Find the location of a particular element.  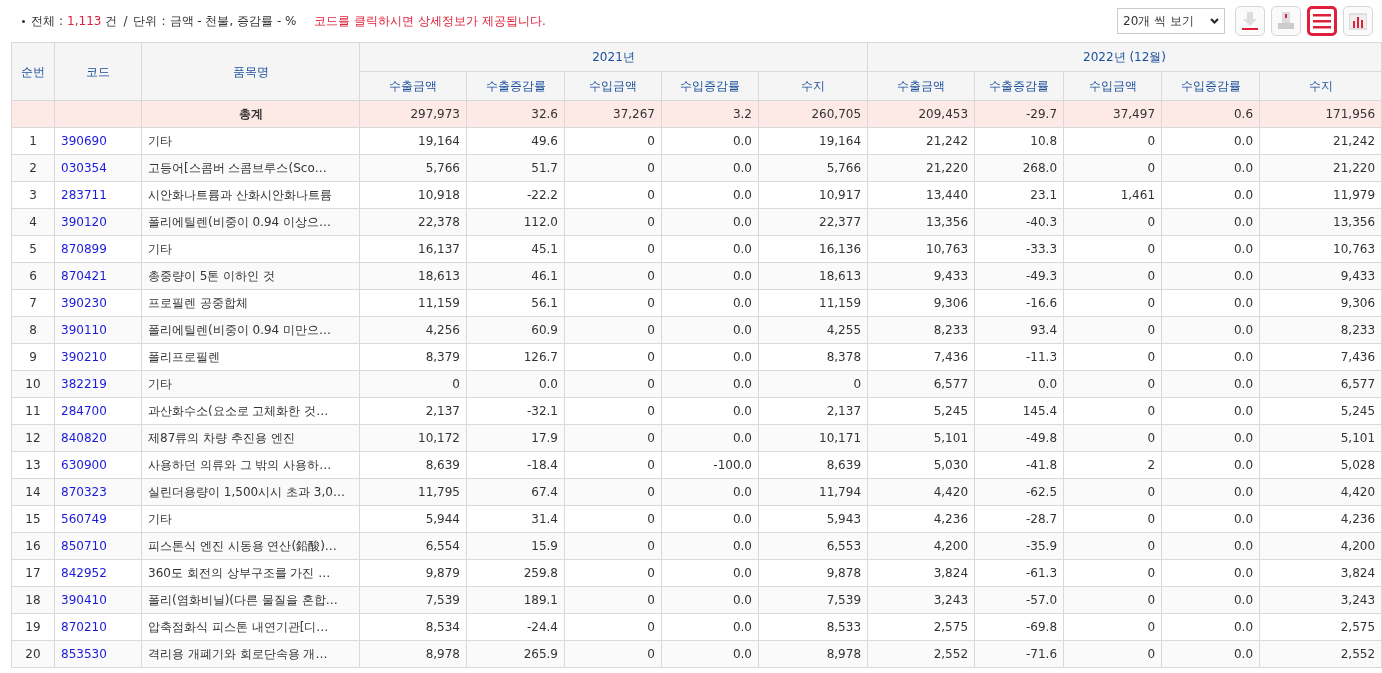

table-cell: 5,028 is located at coordinates (1320, 465).